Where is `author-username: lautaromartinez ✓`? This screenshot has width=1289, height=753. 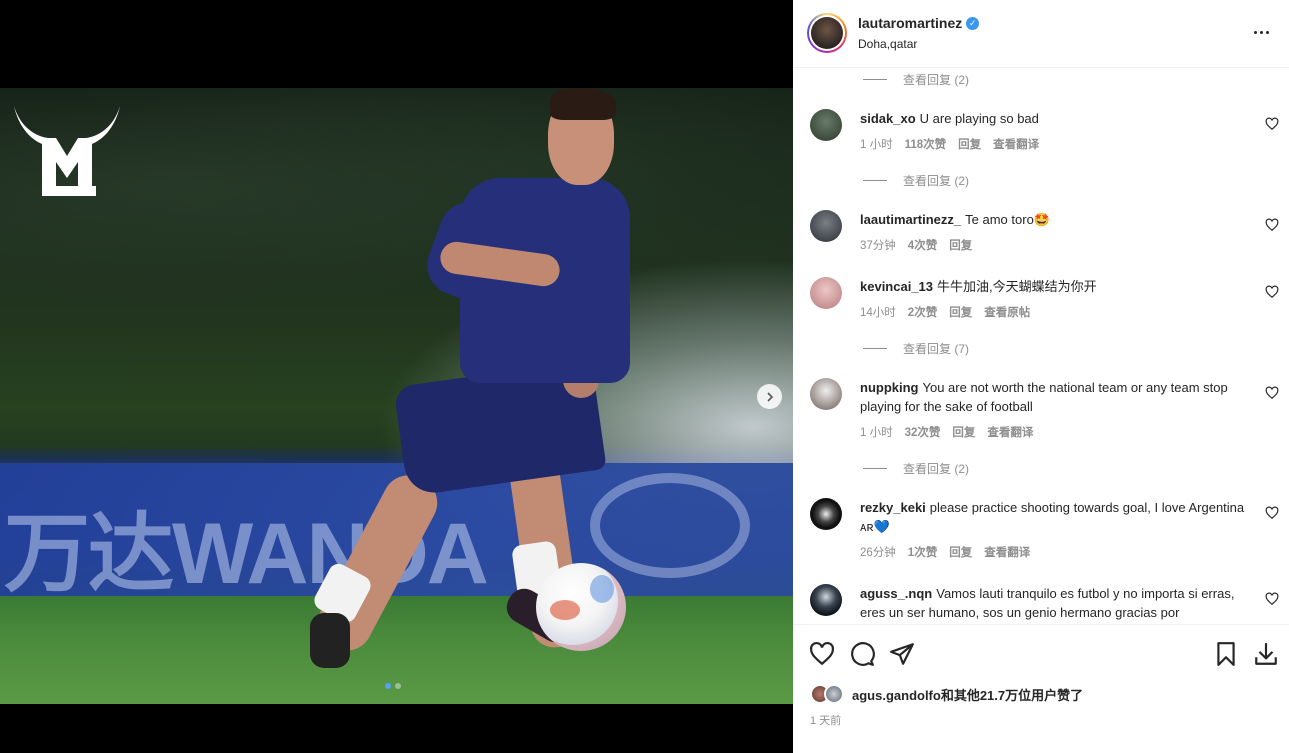 author-username: lautaromartinez ✓ is located at coordinates (919, 23).